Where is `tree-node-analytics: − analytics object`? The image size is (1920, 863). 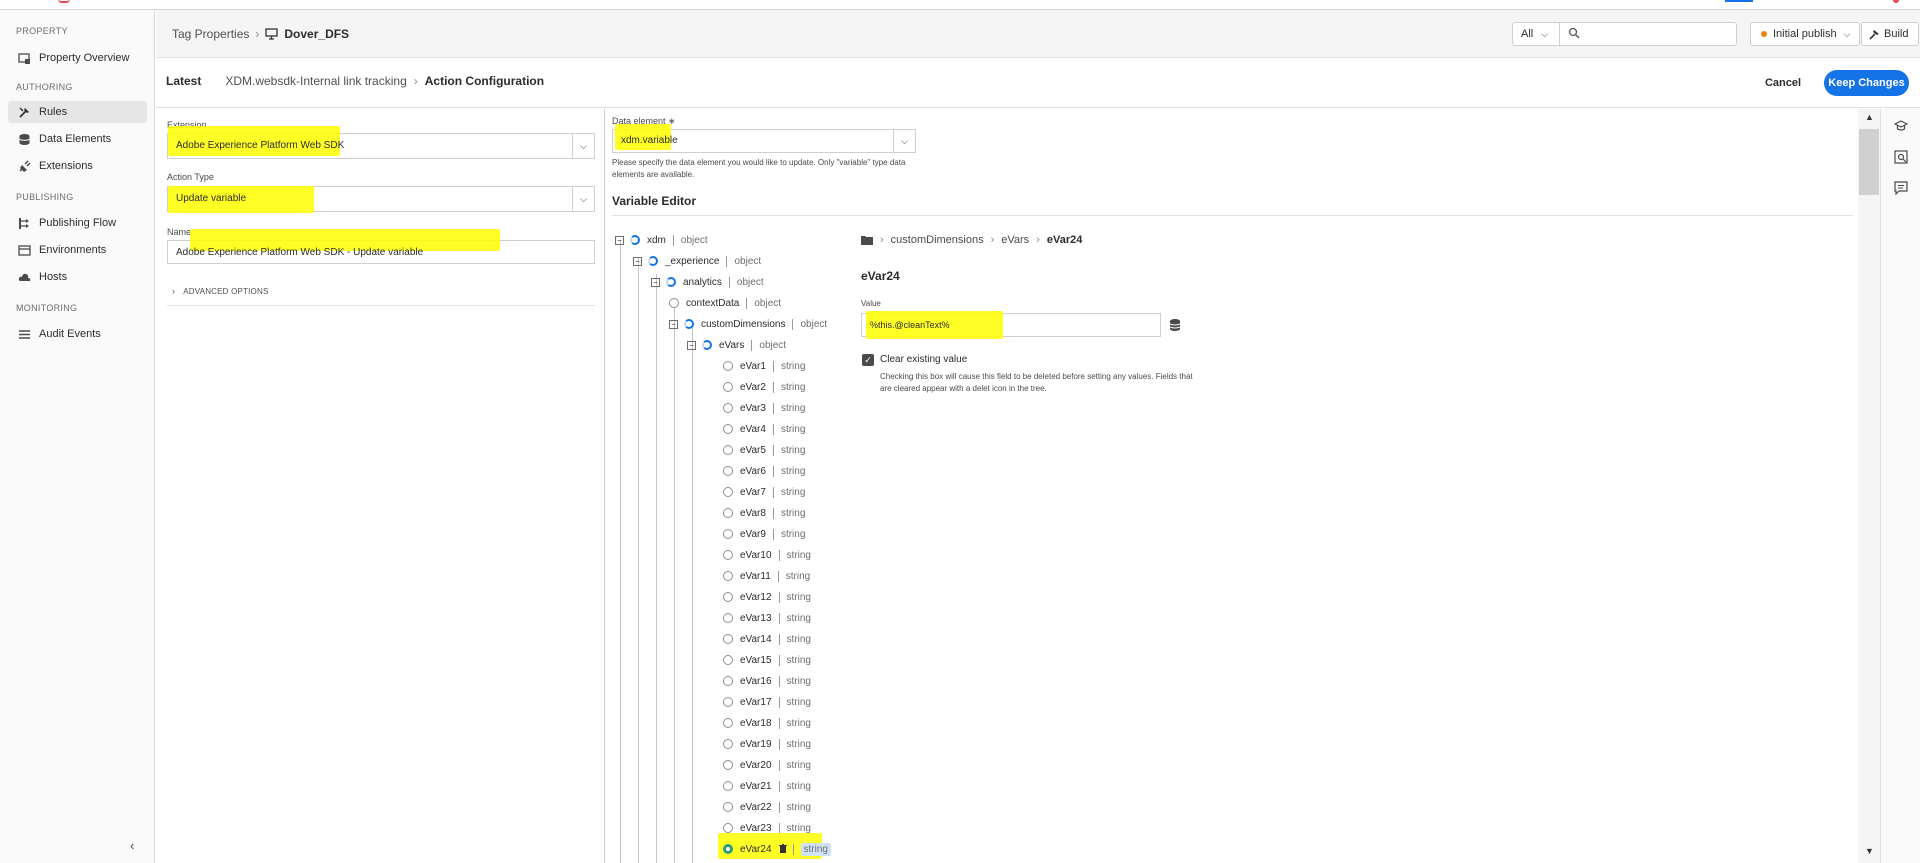 tree-node-analytics: − analytics object is located at coordinates (707, 282).